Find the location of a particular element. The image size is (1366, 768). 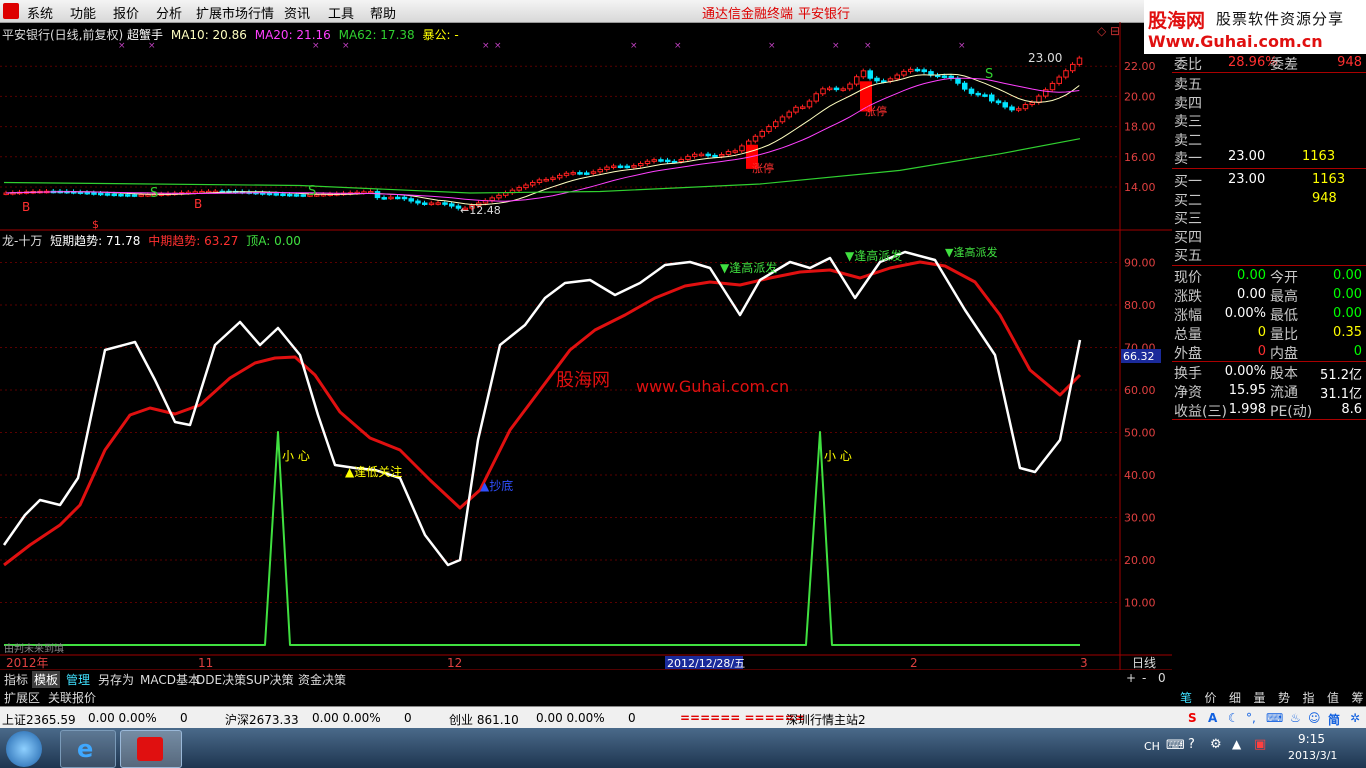

tab-control-1: - is located at coordinates (1144, 678).